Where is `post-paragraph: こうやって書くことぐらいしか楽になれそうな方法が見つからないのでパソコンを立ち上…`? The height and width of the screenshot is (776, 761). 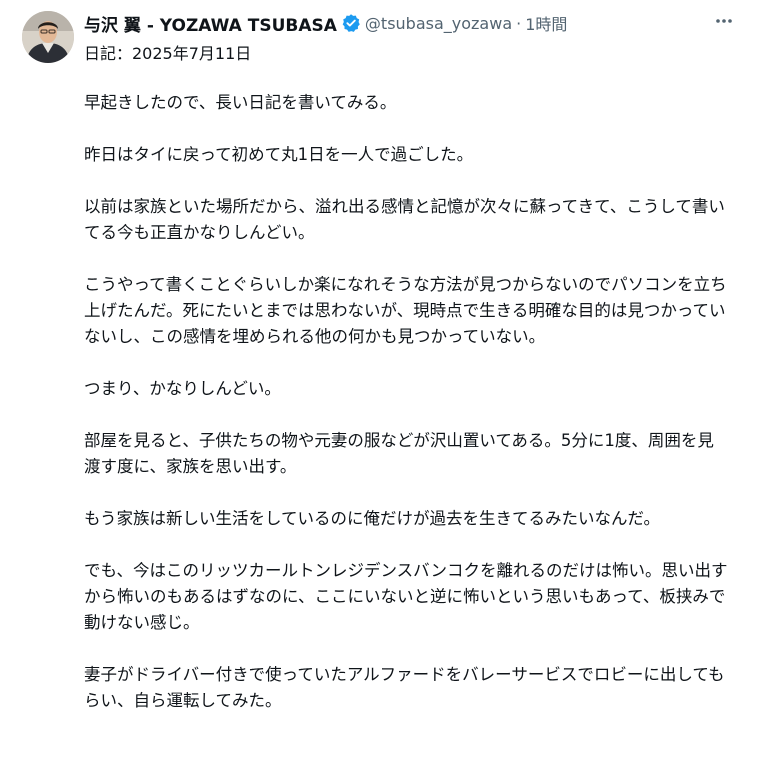 post-paragraph: こうやって書くことぐらいしか楽になれそうな方法が見つからないのでパソコンを立ち上… is located at coordinates (405, 310).